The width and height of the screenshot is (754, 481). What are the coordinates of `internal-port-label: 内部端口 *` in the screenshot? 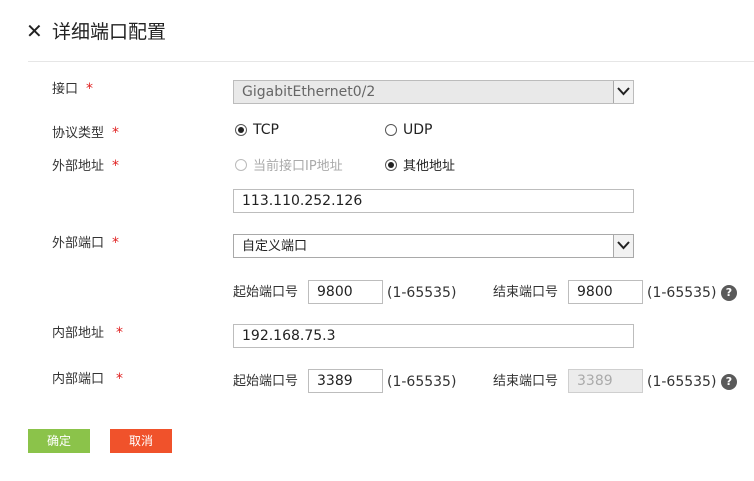 It's located at (87, 379).